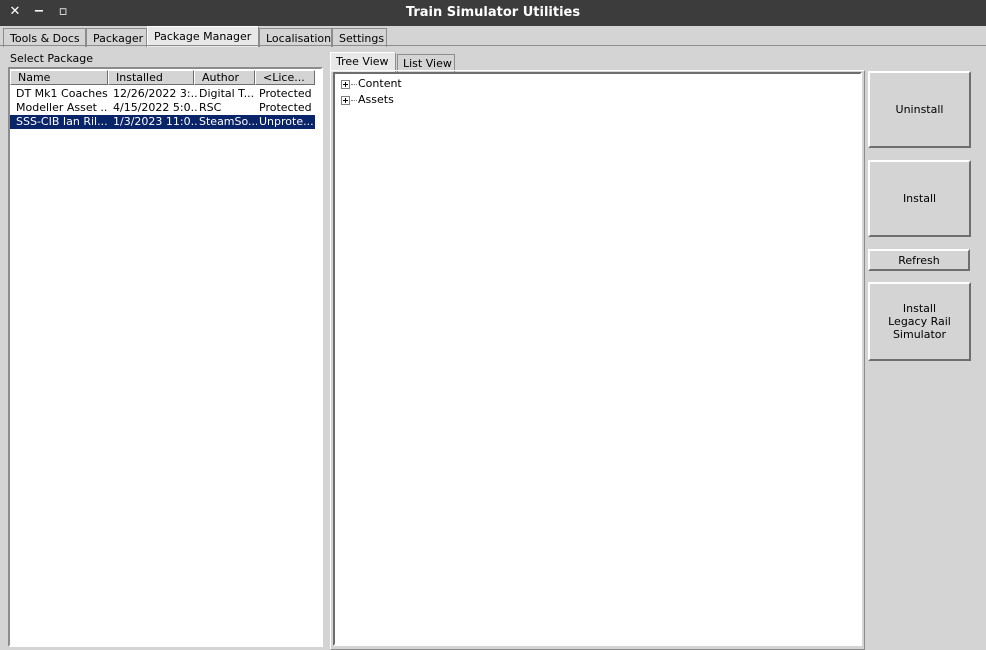 The width and height of the screenshot is (986, 650). What do you see at coordinates (919, 198) in the screenshot?
I see `install-button: Install` at bounding box center [919, 198].